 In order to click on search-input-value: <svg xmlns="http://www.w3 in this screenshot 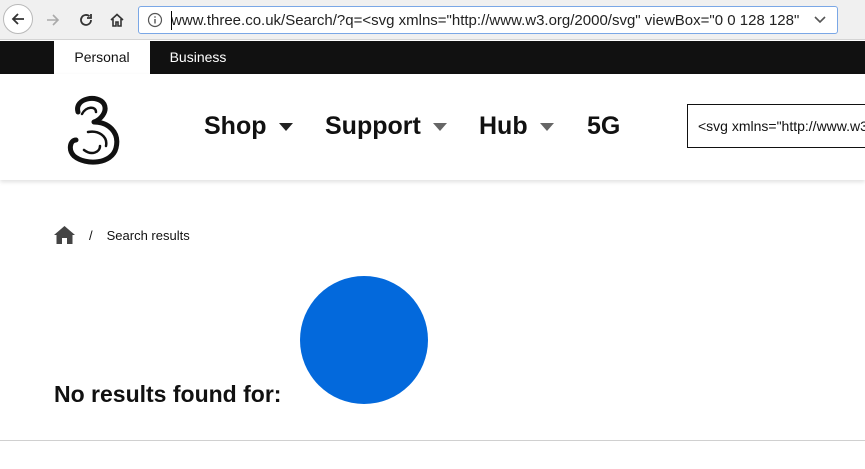, I will do `click(781, 126)`.